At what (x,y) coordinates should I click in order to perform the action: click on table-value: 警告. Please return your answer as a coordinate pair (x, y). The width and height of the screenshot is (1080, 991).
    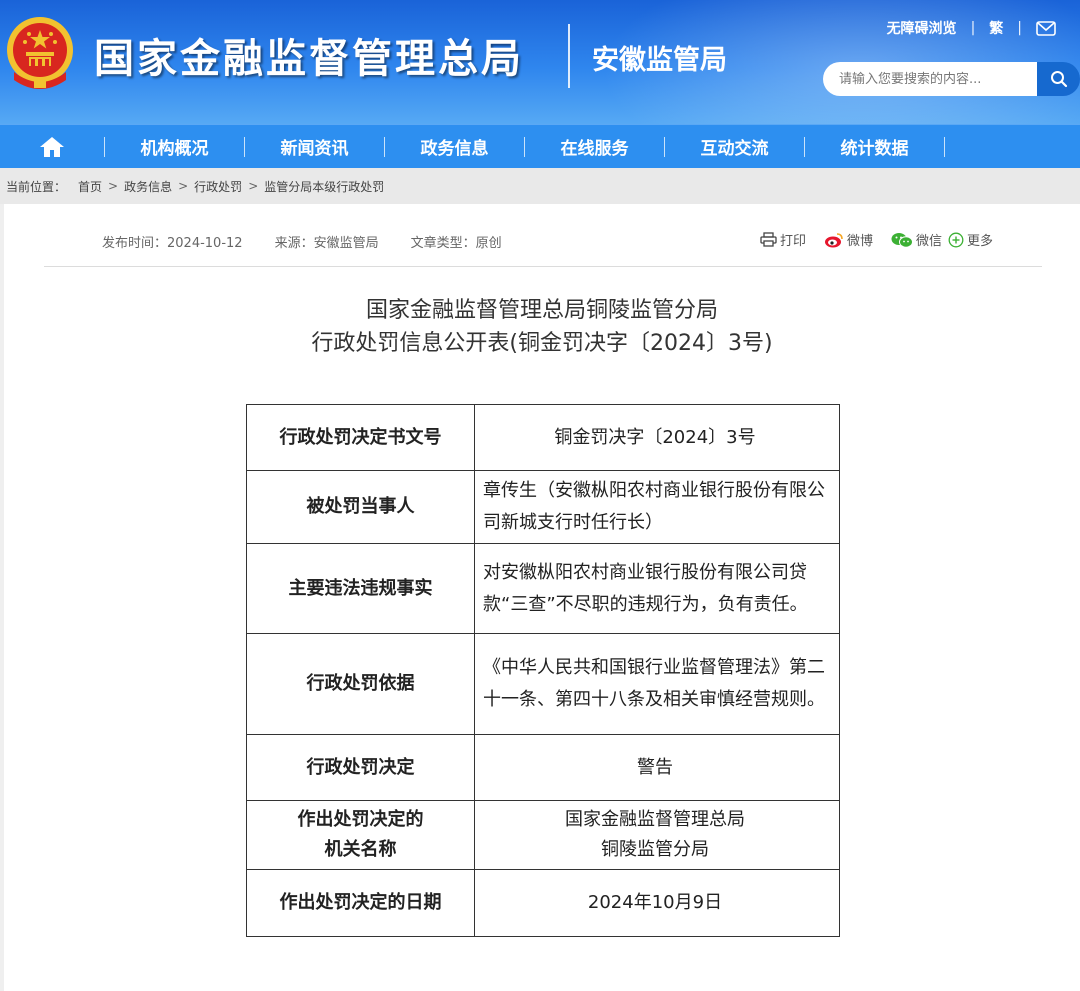
    Looking at the image, I should click on (657, 767).